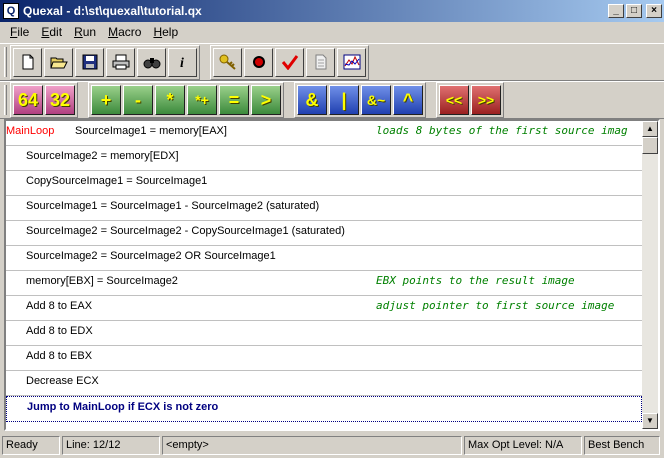 The width and height of the screenshot is (664, 458). What do you see at coordinates (266, 100) in the screenshot?
I see `compare-button: >` at bounding box center [266, 100].